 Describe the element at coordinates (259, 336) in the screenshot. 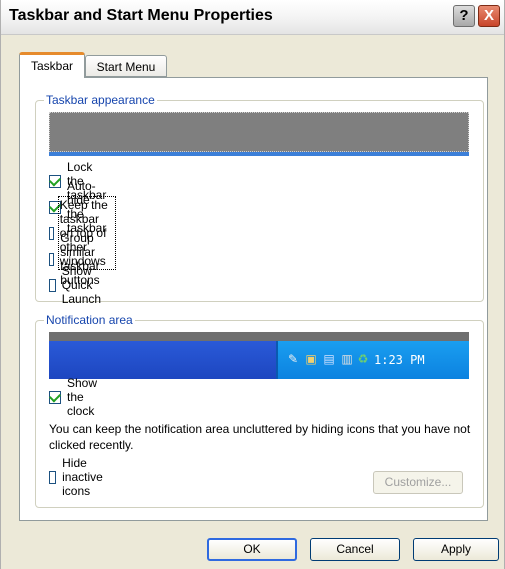

I see `preview-top-strip` at that location.